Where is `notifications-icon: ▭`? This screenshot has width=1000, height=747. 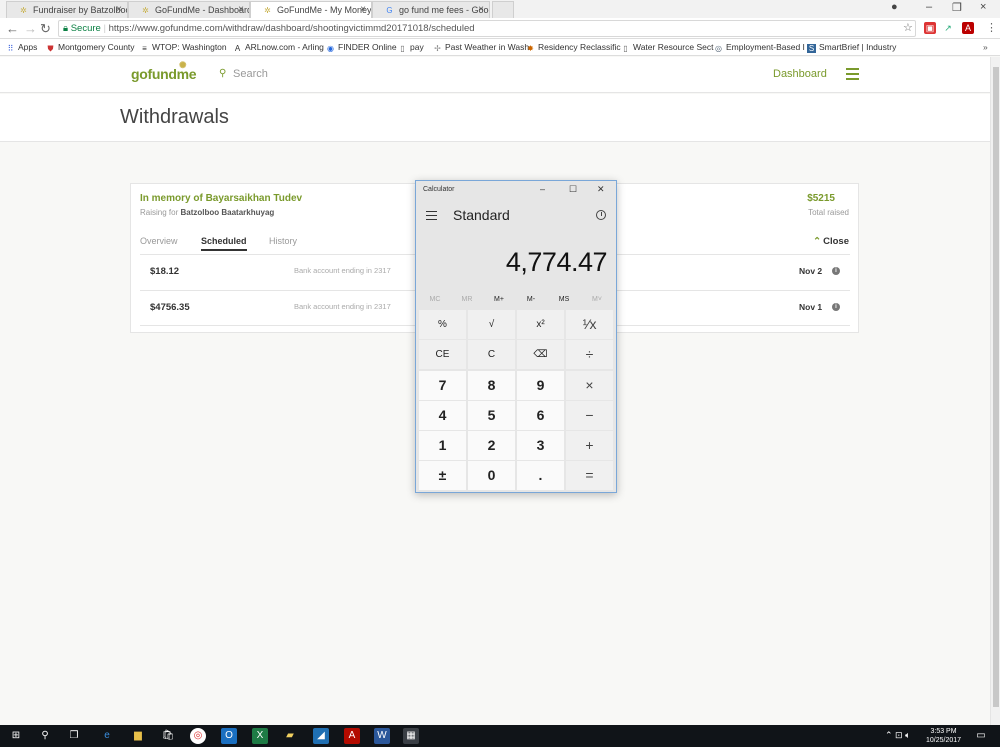 notifications-icon: ▭ is located at coordinates (981, 736).